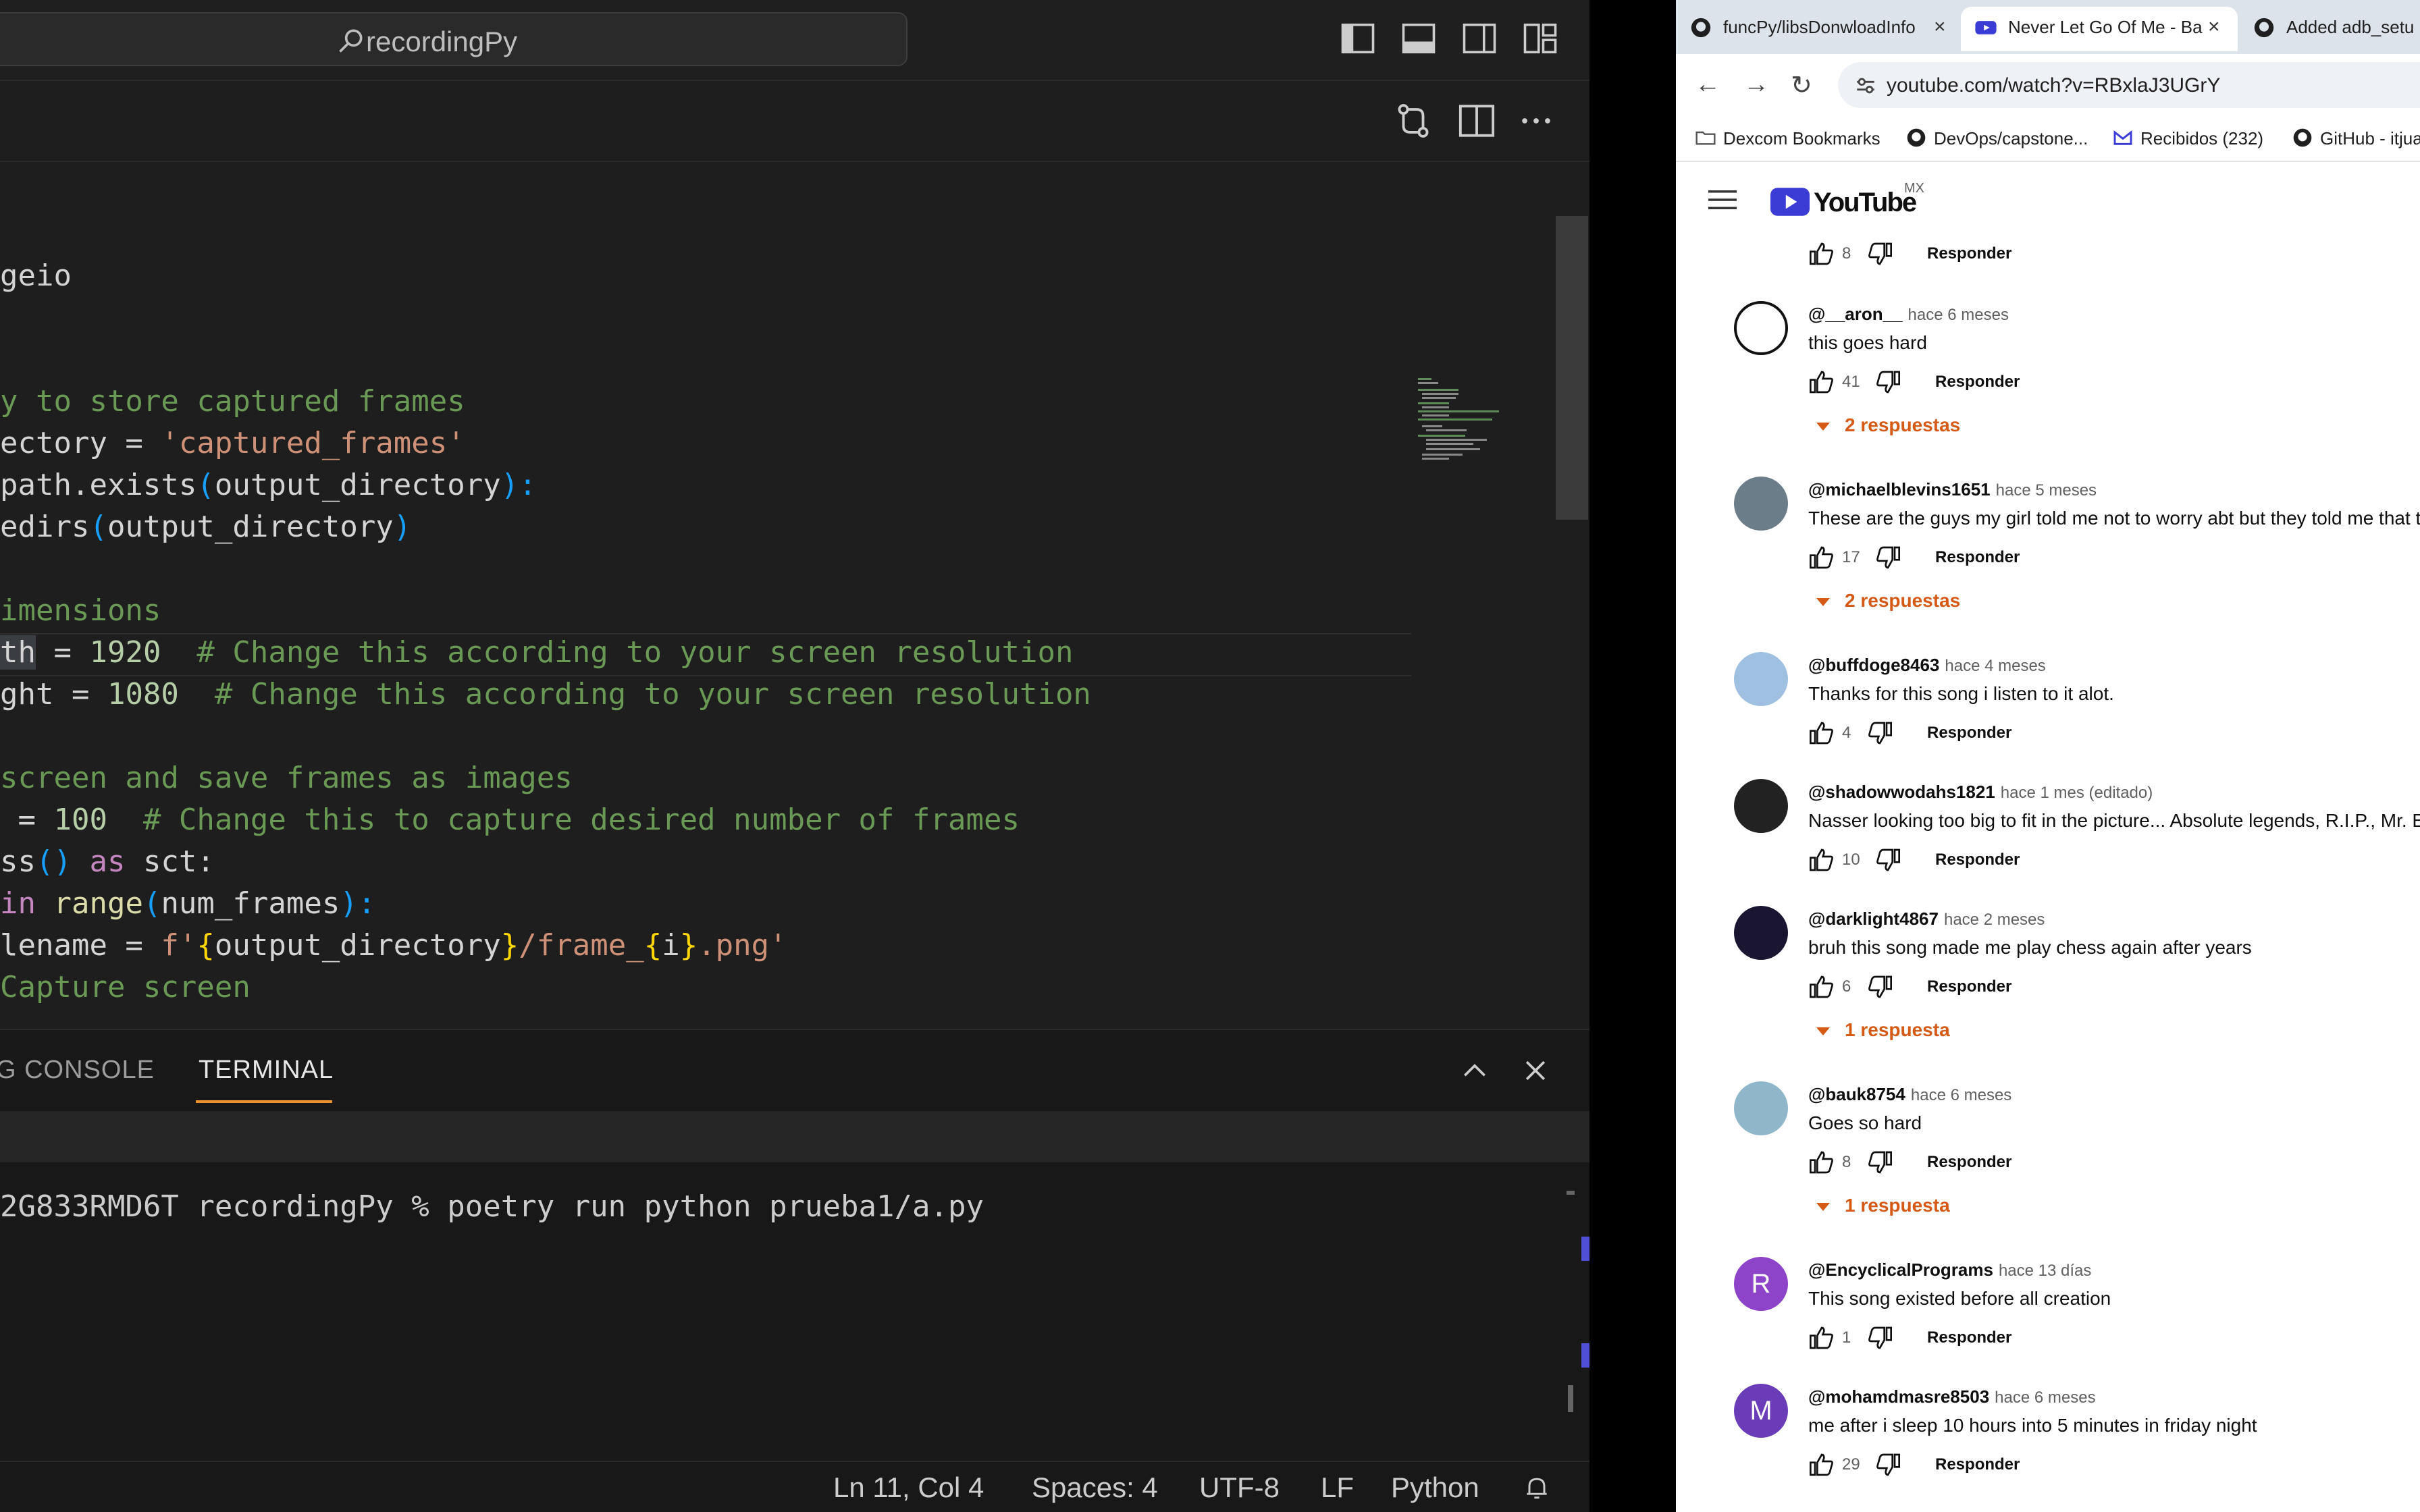  What do you see at coordinates (264, 1101) in the screenshot?
I see `active-tab-indicator` at bounding box center [264, 1101].